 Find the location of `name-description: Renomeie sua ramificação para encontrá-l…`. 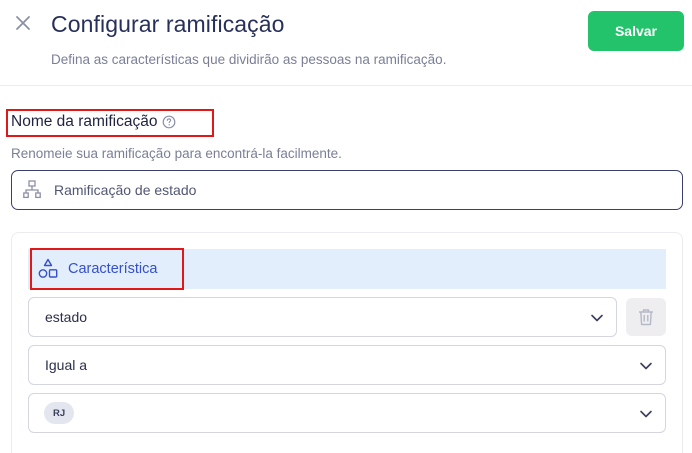

name-description: Renomeie sua ramificação para encontrá-l… is located at coordinates (176, 153).